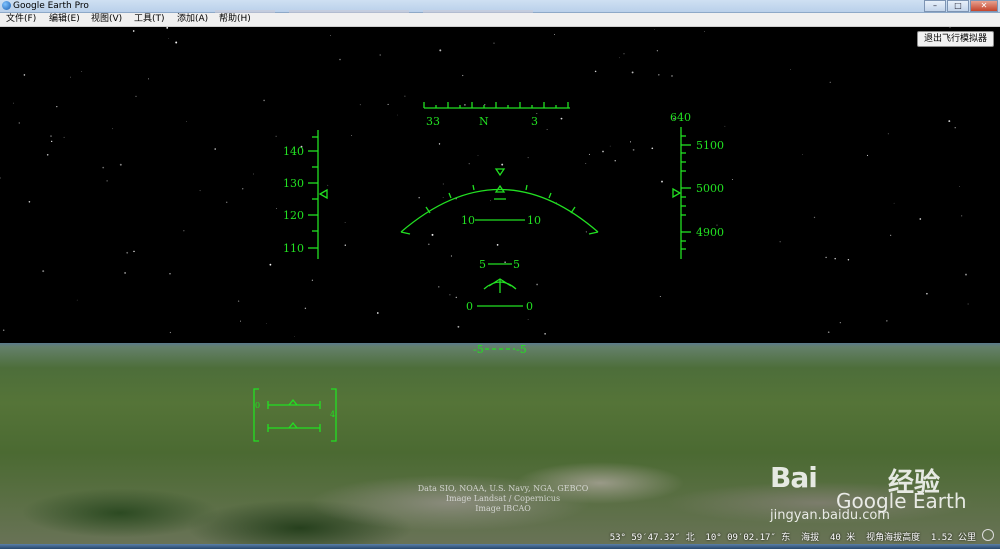 This screenshot has width=1000, height=549. I want to click on airspeed-pointer, so click(323, 194).